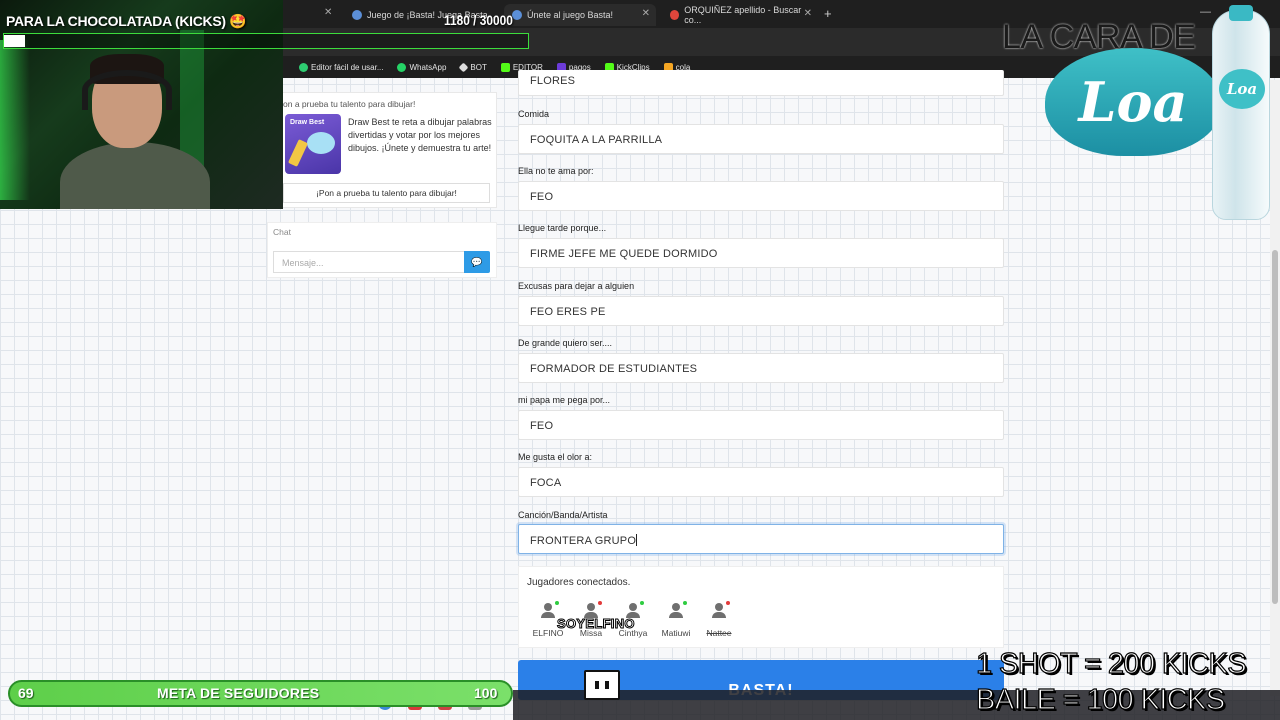 The height and width of the screenshot is (720, 1280). What do you see at coordinates (828, 13) in the screenshot?
I see `new-tab-button: +` at bounding box center [828, 13].